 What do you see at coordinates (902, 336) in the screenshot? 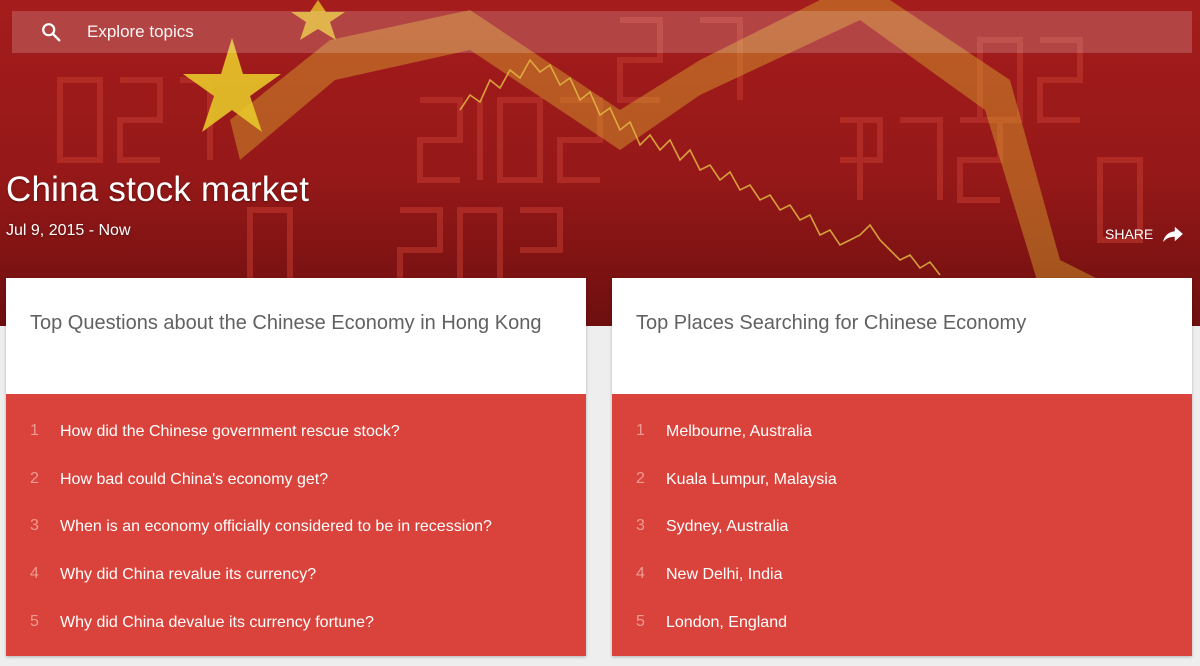
I see `card-title: Top Places Searching for Chinese Economy` at bounding box center [902, 336].